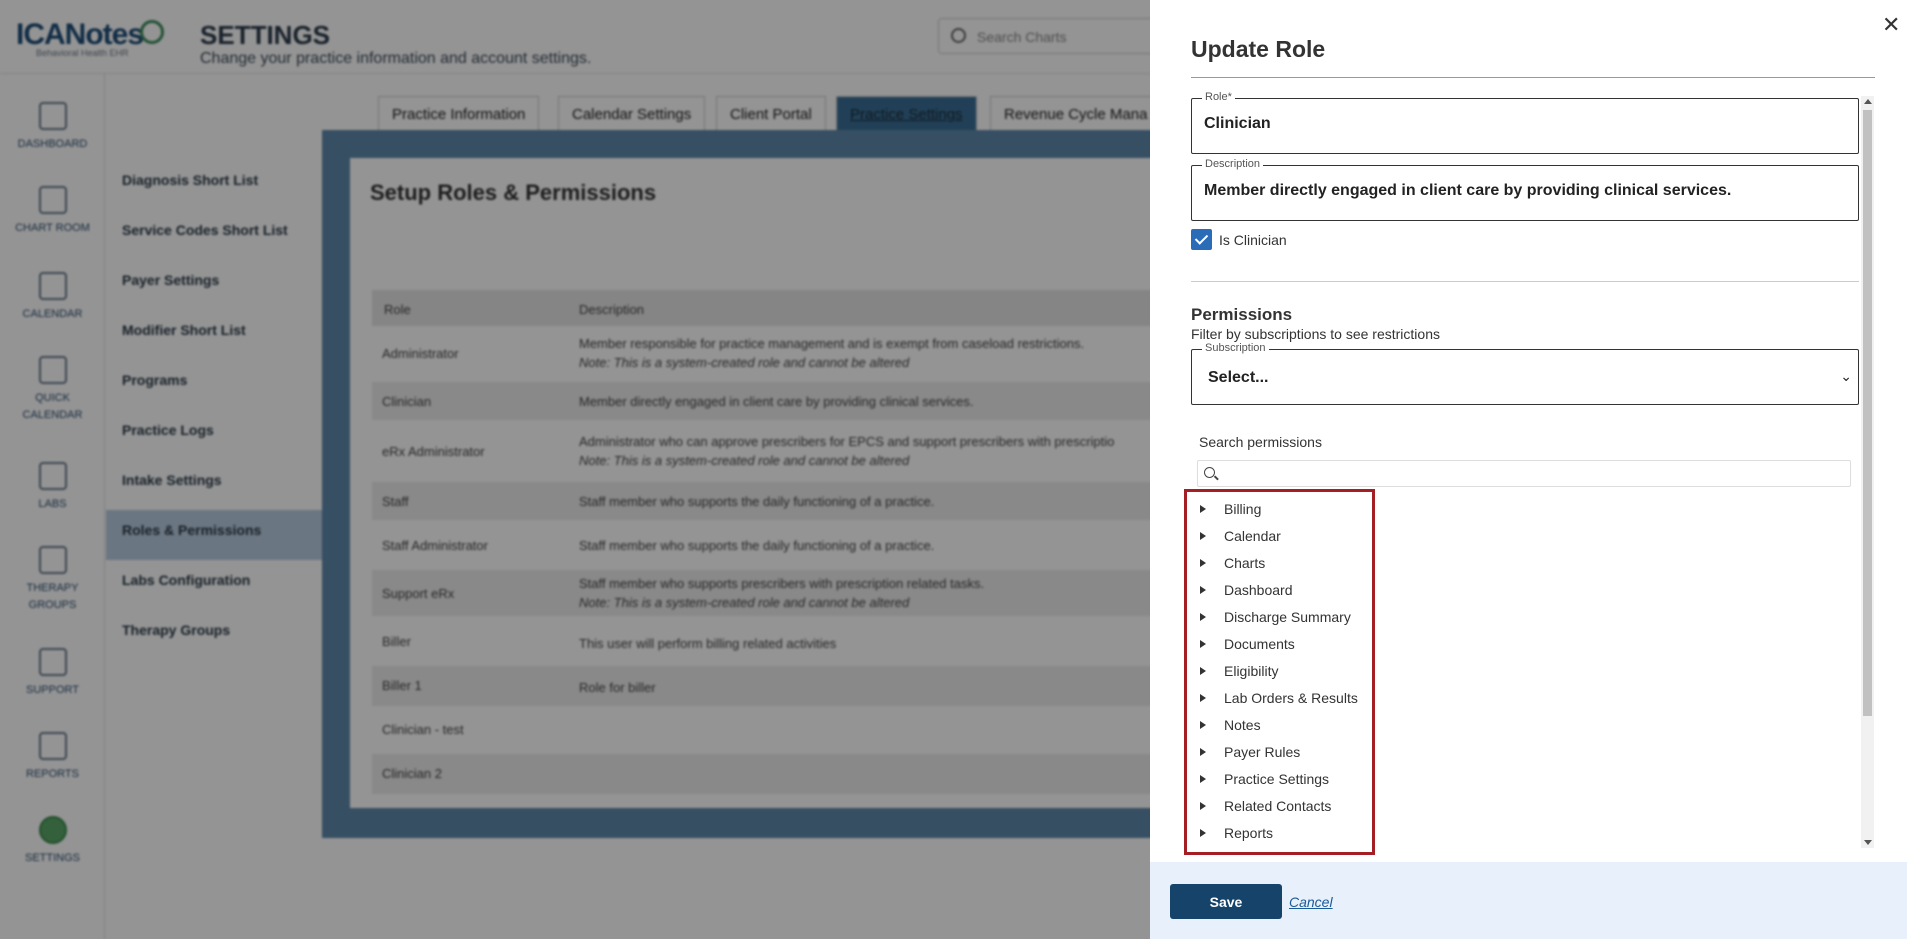 The image size is (1907, 939). I want to click on is-clinician-checkbox, so click(1201, 239).